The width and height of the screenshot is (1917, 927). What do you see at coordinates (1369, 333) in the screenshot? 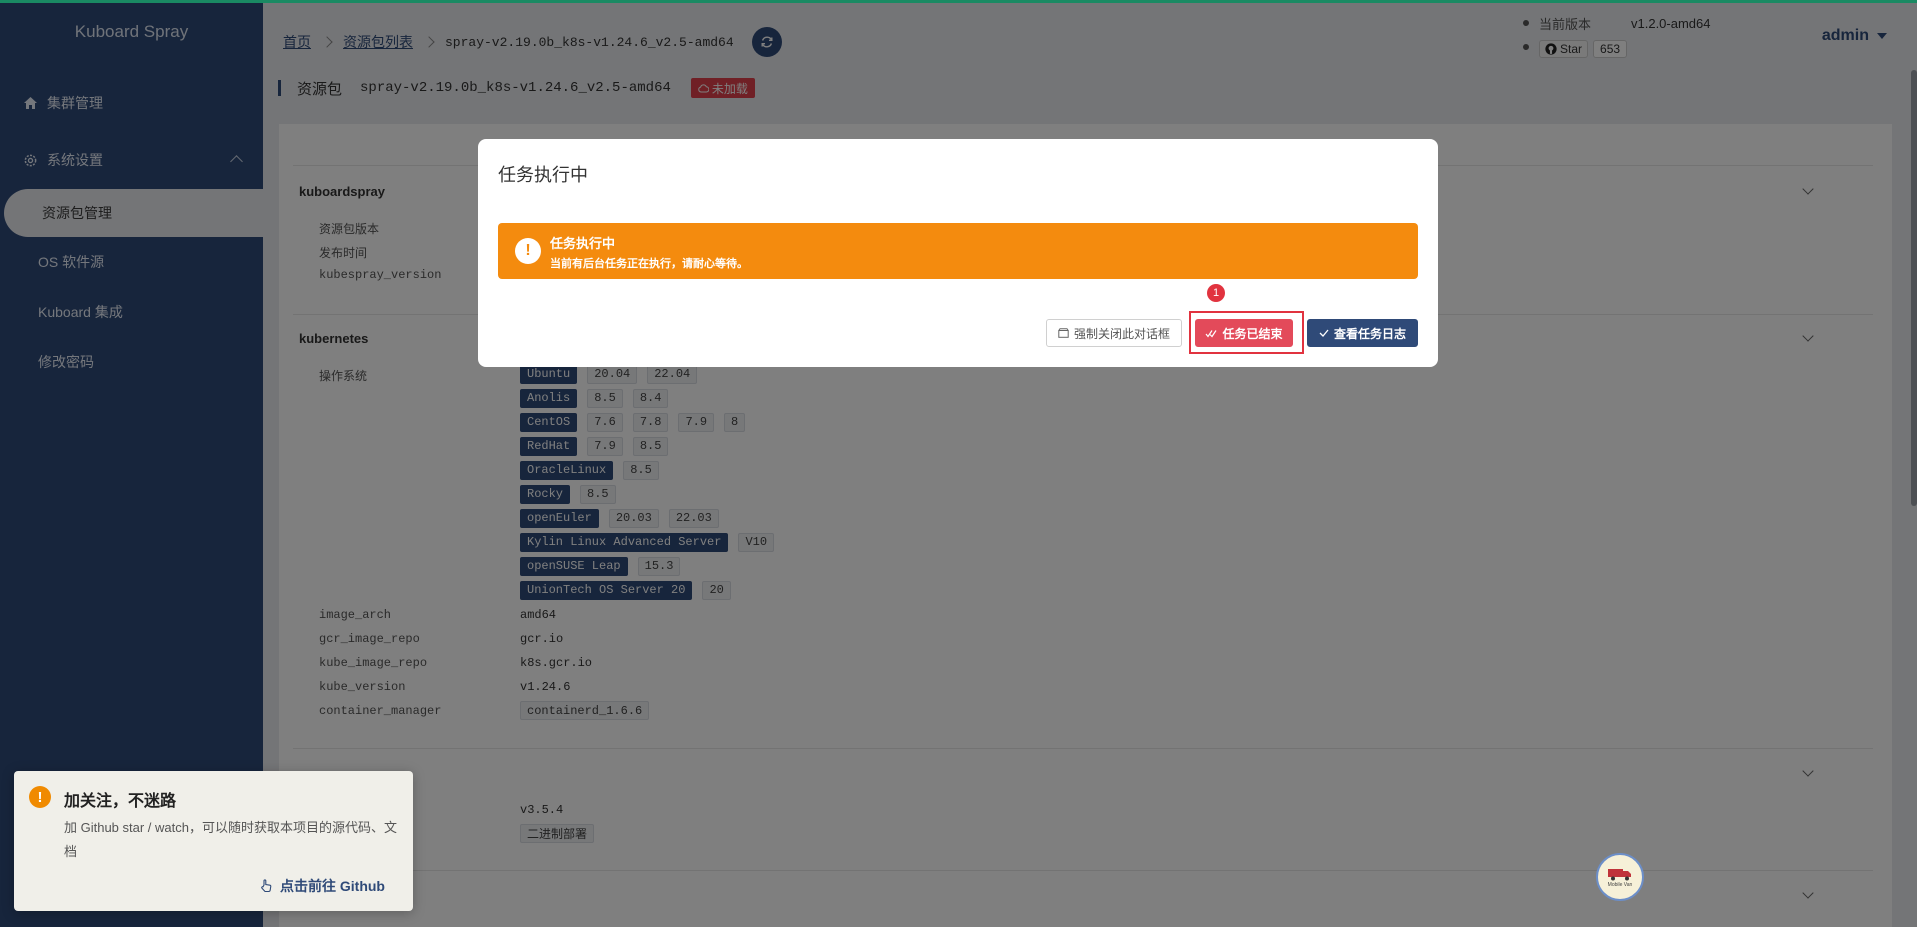
I see `button-label: 查看任务日志` at bounding box center [1369, 333].